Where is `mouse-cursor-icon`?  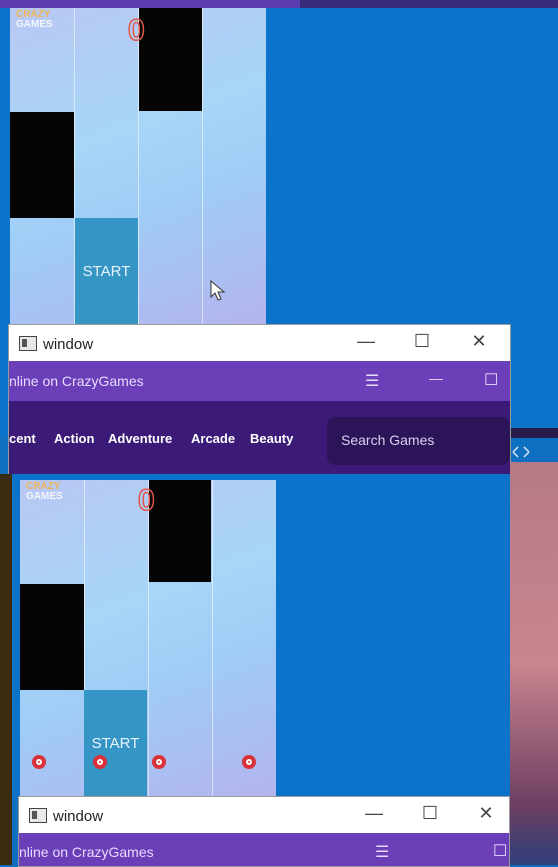
mouse-cursor-icon is located at coordinates (218, 290).